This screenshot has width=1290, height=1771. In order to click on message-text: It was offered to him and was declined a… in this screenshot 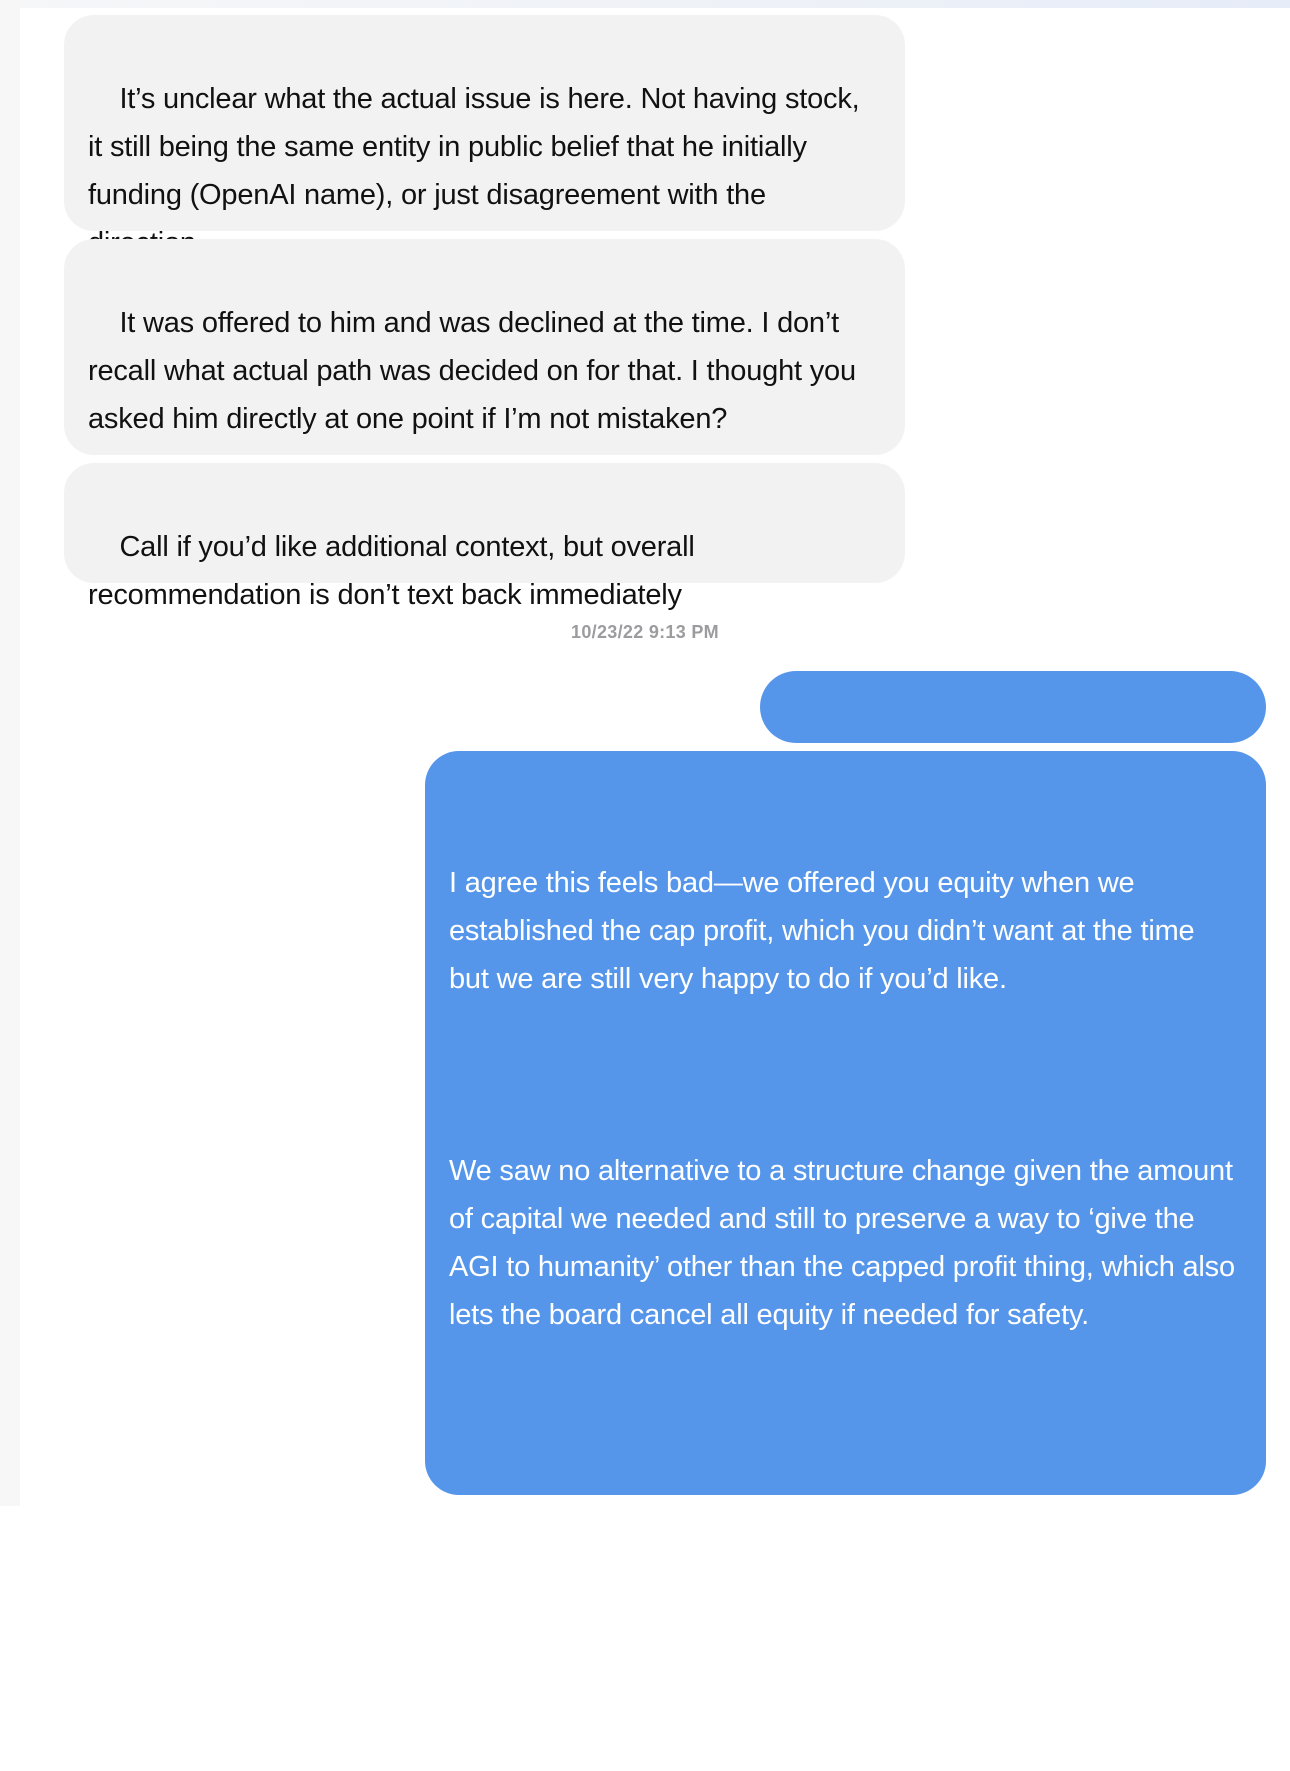, I will do `click(476, 371)`.